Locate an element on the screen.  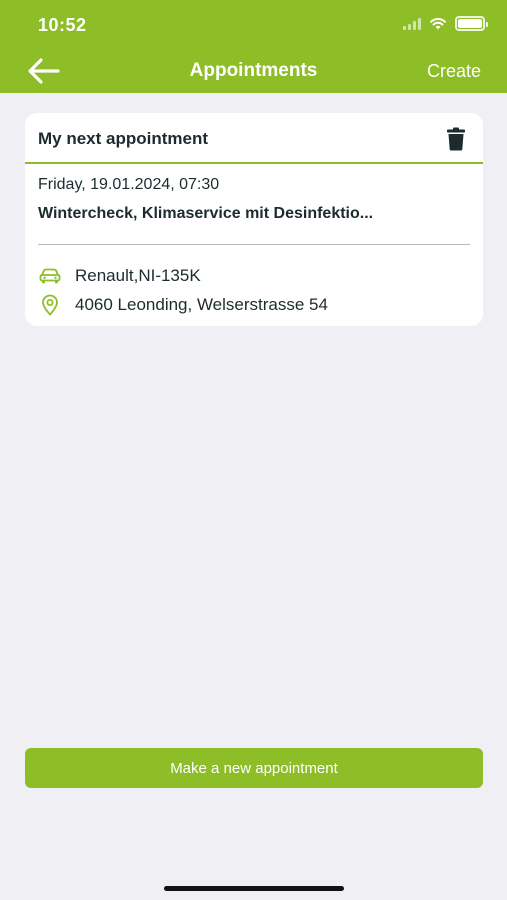
create-button: Create is located at coordinates (454, 71).